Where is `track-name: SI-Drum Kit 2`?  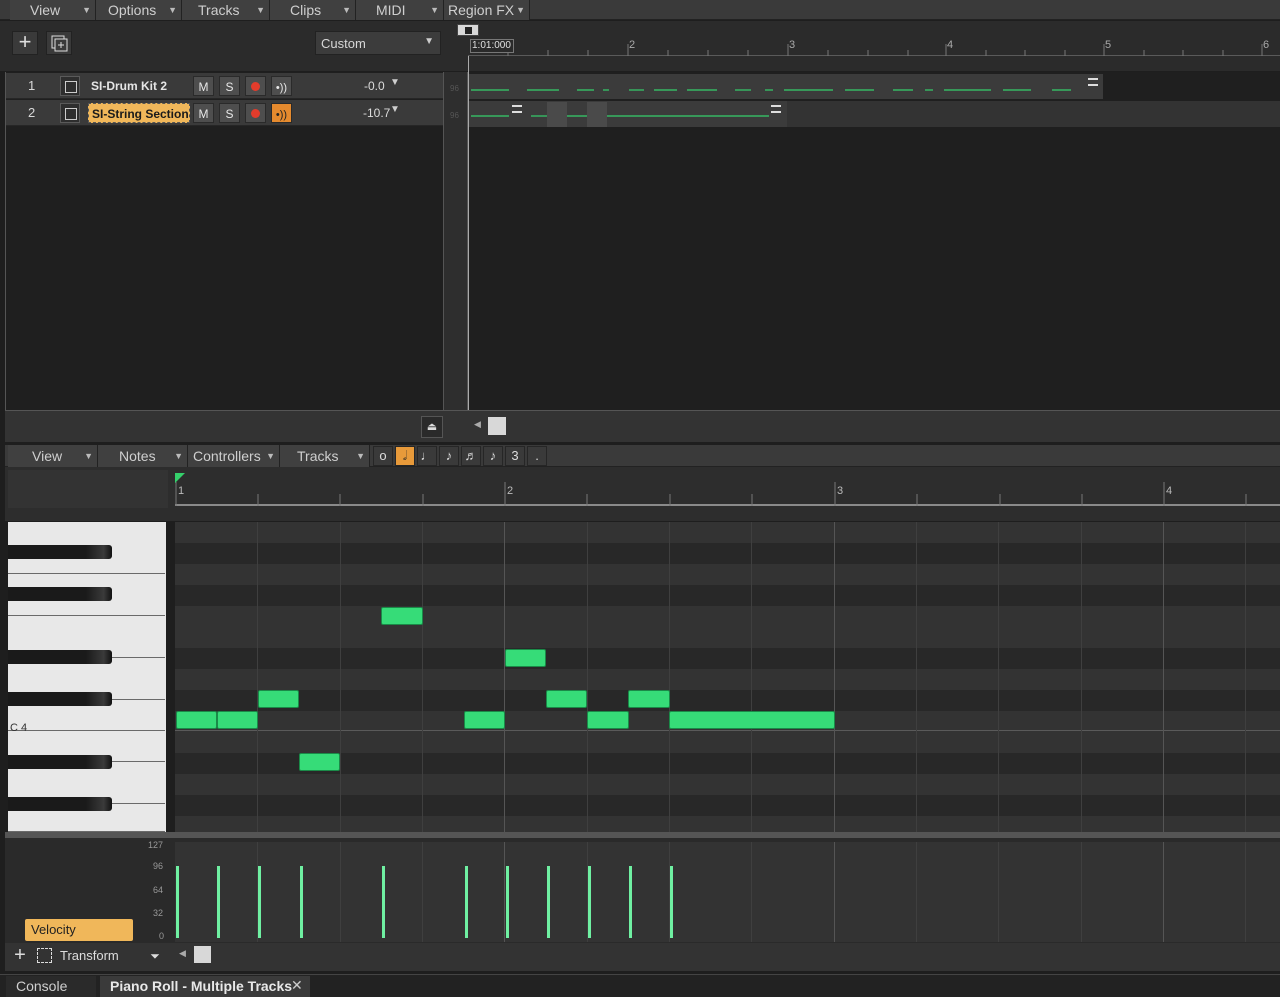
track-name: SI-Drum Kit 2 is located at coordinates (139, 86).